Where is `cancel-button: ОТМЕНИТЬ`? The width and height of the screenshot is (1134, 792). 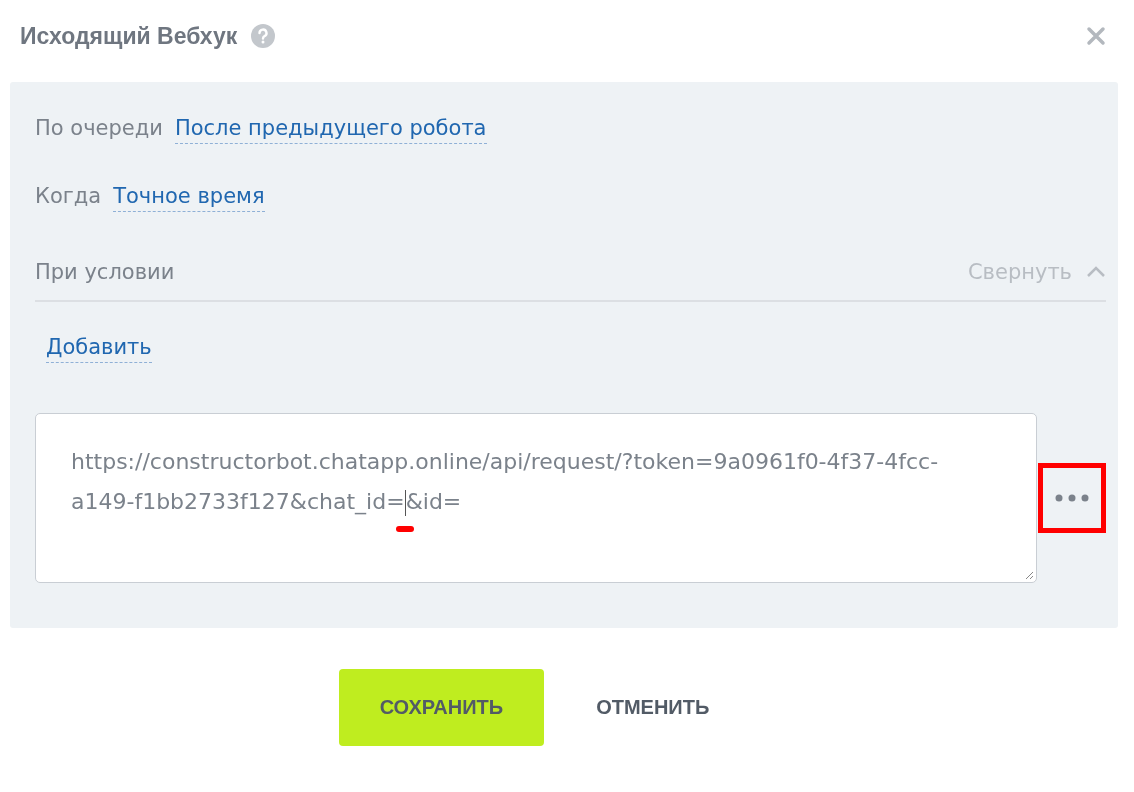 cancel-button: ОТМЕНИТЬ is located at coordinates (653, 707).